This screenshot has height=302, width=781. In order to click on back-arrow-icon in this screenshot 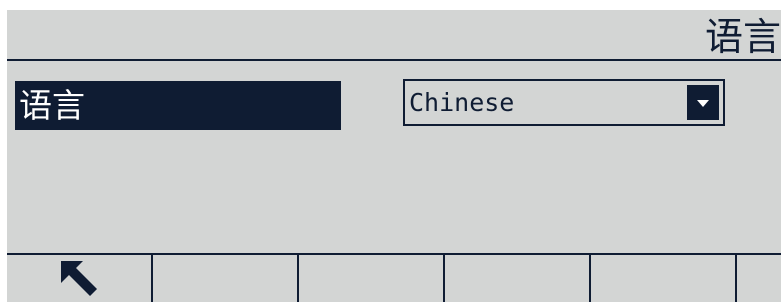, I will do `click(79, 278)`.